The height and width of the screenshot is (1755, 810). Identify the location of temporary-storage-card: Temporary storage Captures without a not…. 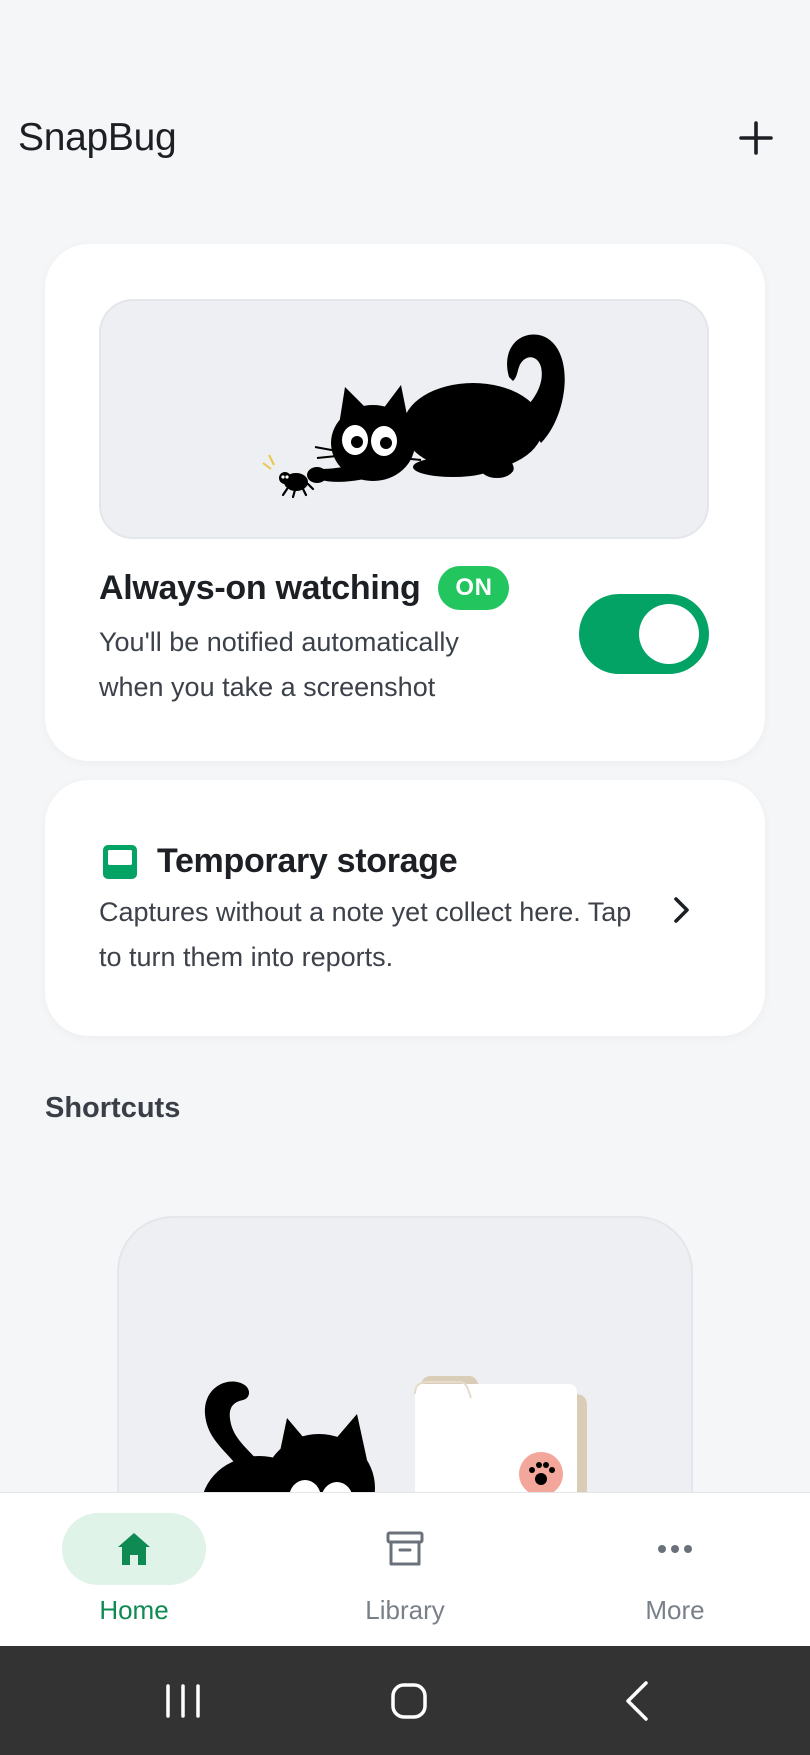
(405, 908).